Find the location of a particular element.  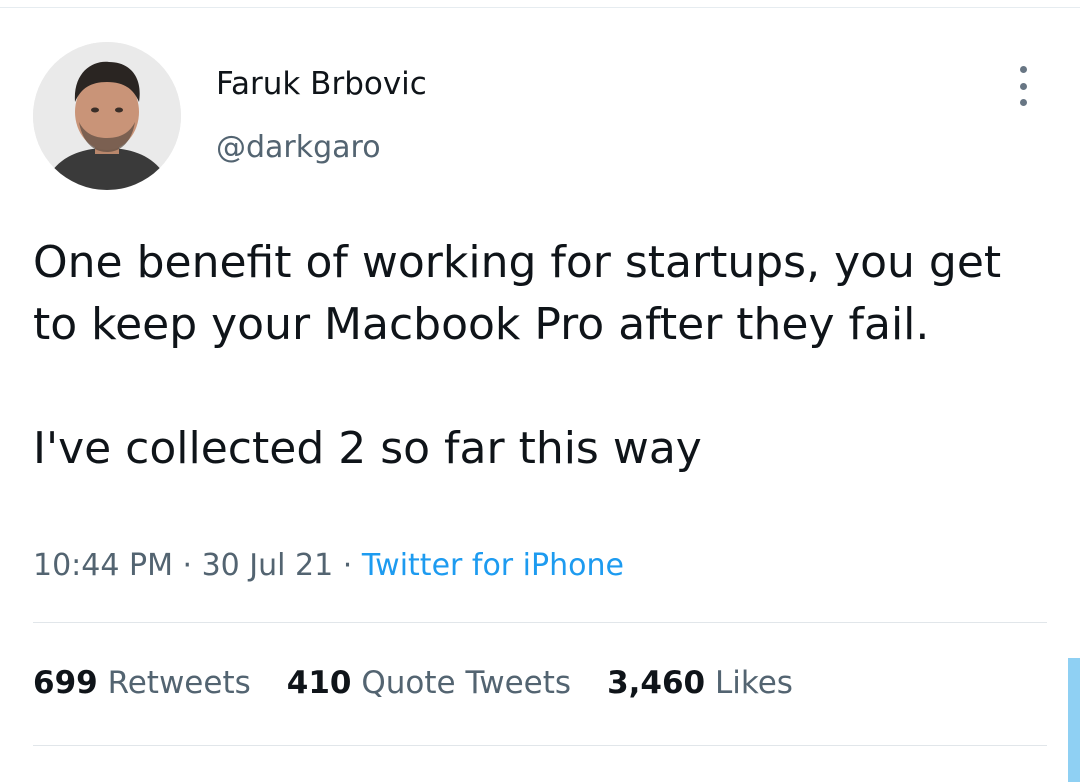

tweet-source-link: Twitter for iPhone is located at coordinates (493, 565).